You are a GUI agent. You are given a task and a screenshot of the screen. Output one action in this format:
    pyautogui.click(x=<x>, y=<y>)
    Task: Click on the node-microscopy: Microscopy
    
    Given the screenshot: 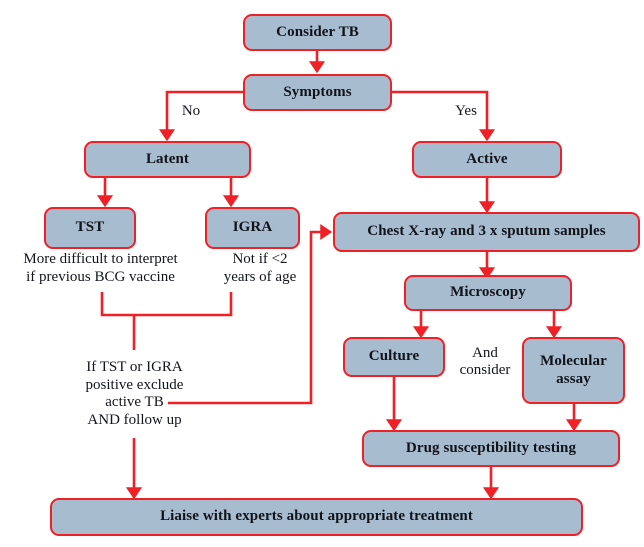 What is the action you would take?
    pyautogui.click(x=488, y=293)
    